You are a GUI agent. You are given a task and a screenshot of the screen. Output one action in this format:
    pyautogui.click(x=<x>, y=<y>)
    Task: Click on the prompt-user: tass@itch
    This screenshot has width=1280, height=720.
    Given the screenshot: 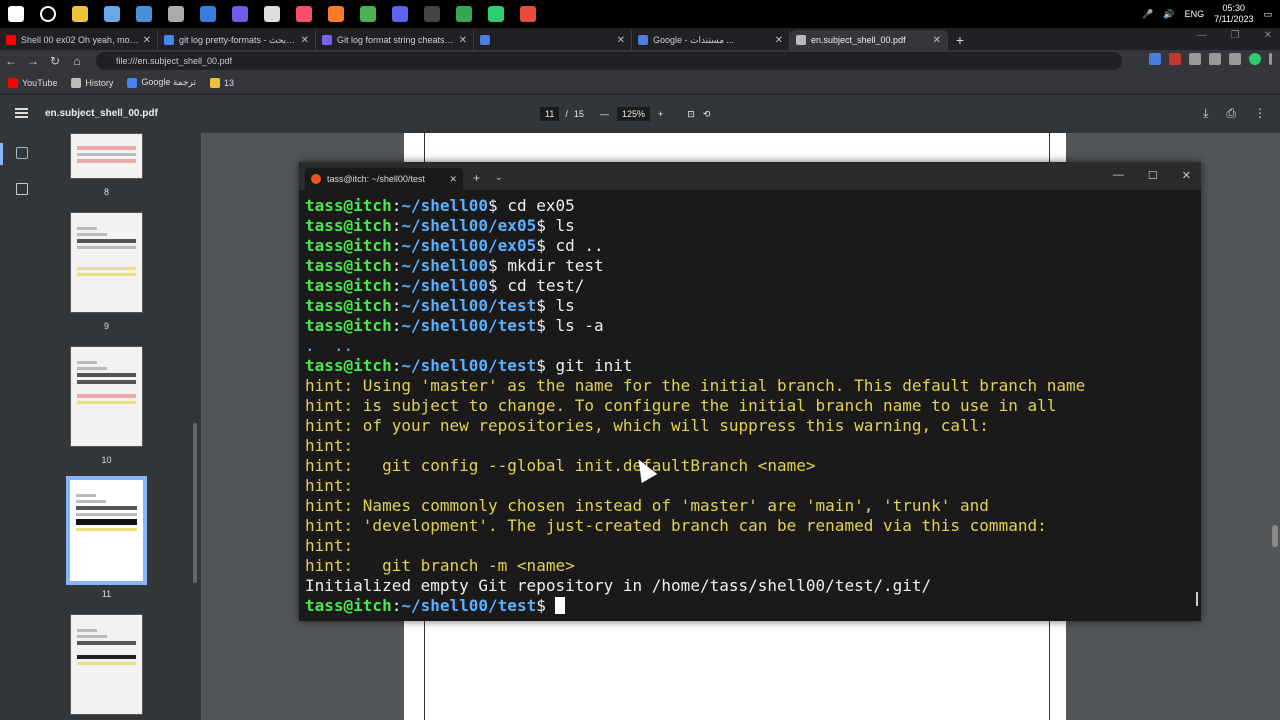 What is the action you would take?
    pyautogui.click(x=348, y=225)
    